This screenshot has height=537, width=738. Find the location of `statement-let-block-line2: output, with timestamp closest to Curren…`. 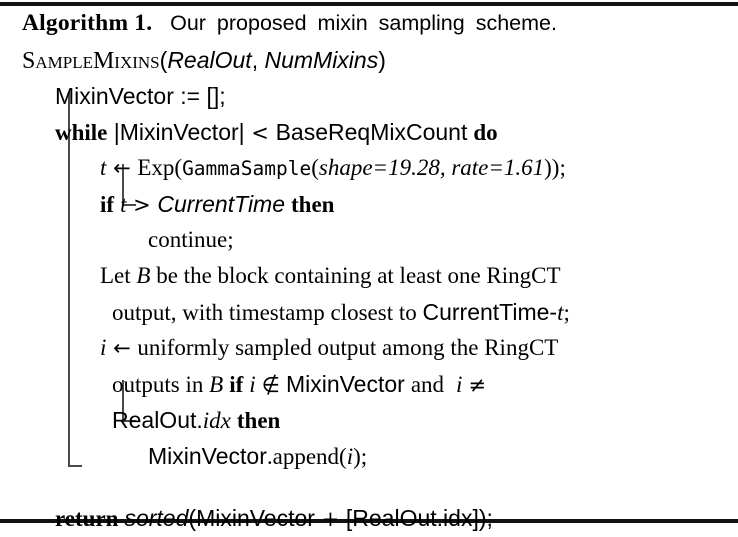

statement-let-block-line2: output, with timestamp closest to Curren… is located at coordinates (369, 312).